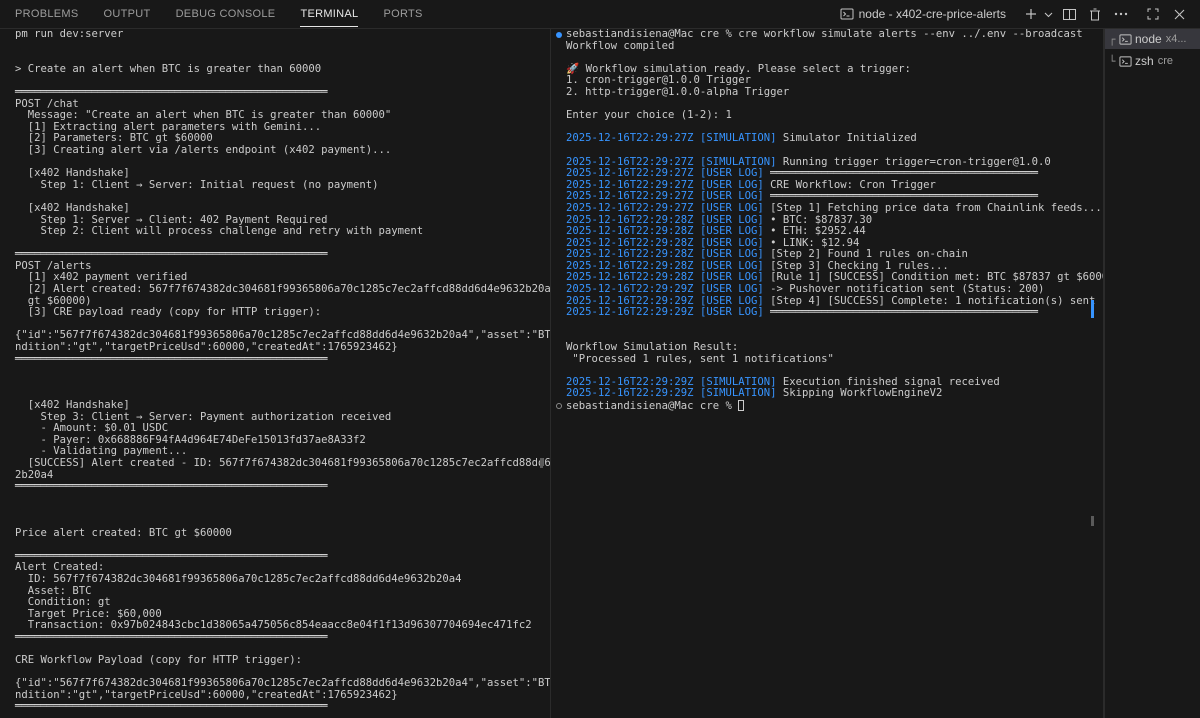 Image resolution: width=1200 pixels, height=718 pixels. Describe the element at coordinates (1153, 14) in the screenshot. I see `maximize-icon` at that location.